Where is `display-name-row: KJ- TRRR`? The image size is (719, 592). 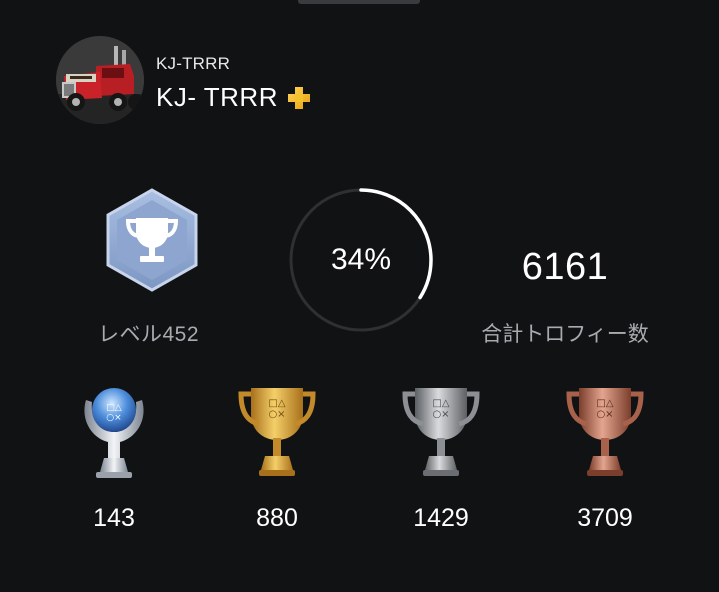 display-name-row: KJ- TRRR is located at coordinates (234, 97).